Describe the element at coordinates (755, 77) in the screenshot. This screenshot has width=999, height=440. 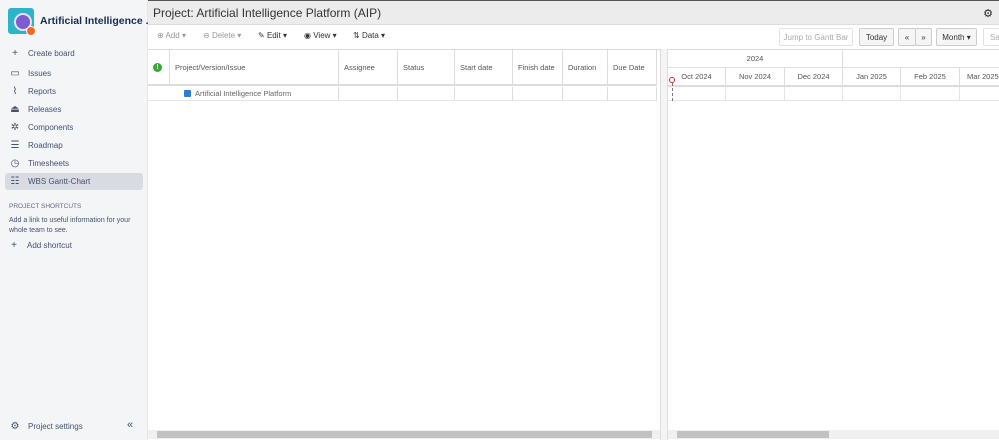
I see `month-header: Nov 2024` at that location.